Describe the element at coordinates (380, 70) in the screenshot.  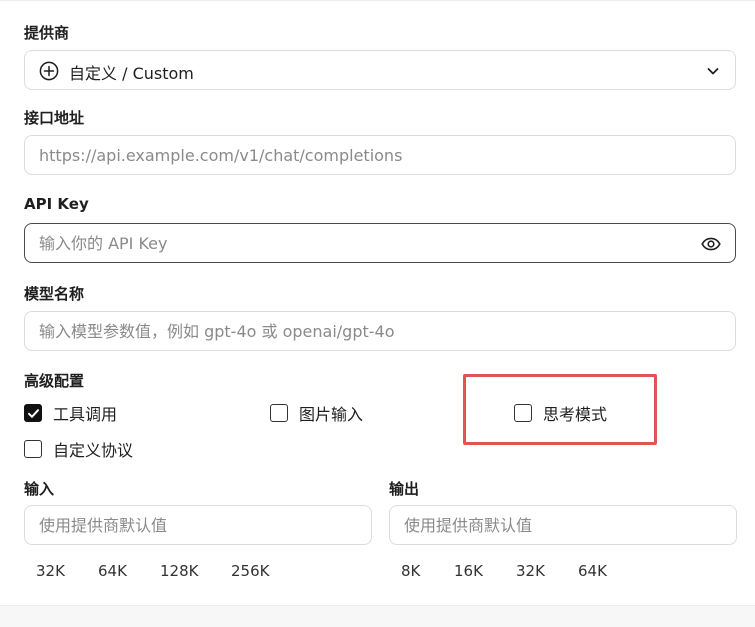
I see `provider-select: 自定义 / Custom` at that location.